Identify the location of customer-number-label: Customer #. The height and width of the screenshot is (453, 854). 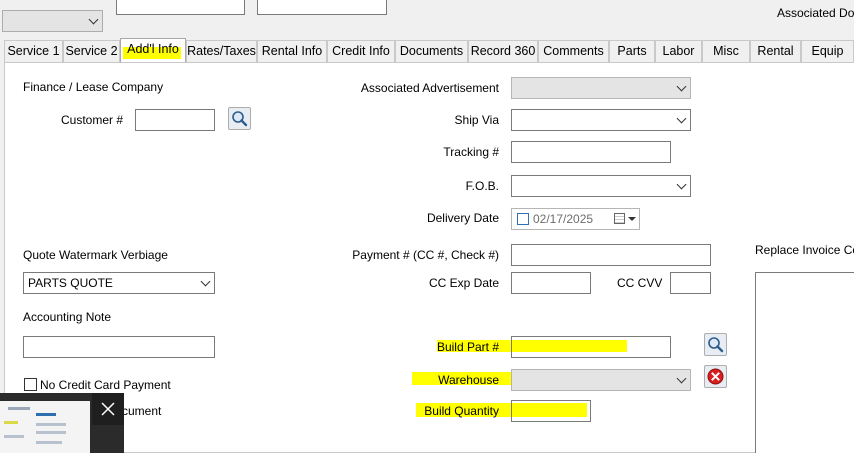
(92, 120).